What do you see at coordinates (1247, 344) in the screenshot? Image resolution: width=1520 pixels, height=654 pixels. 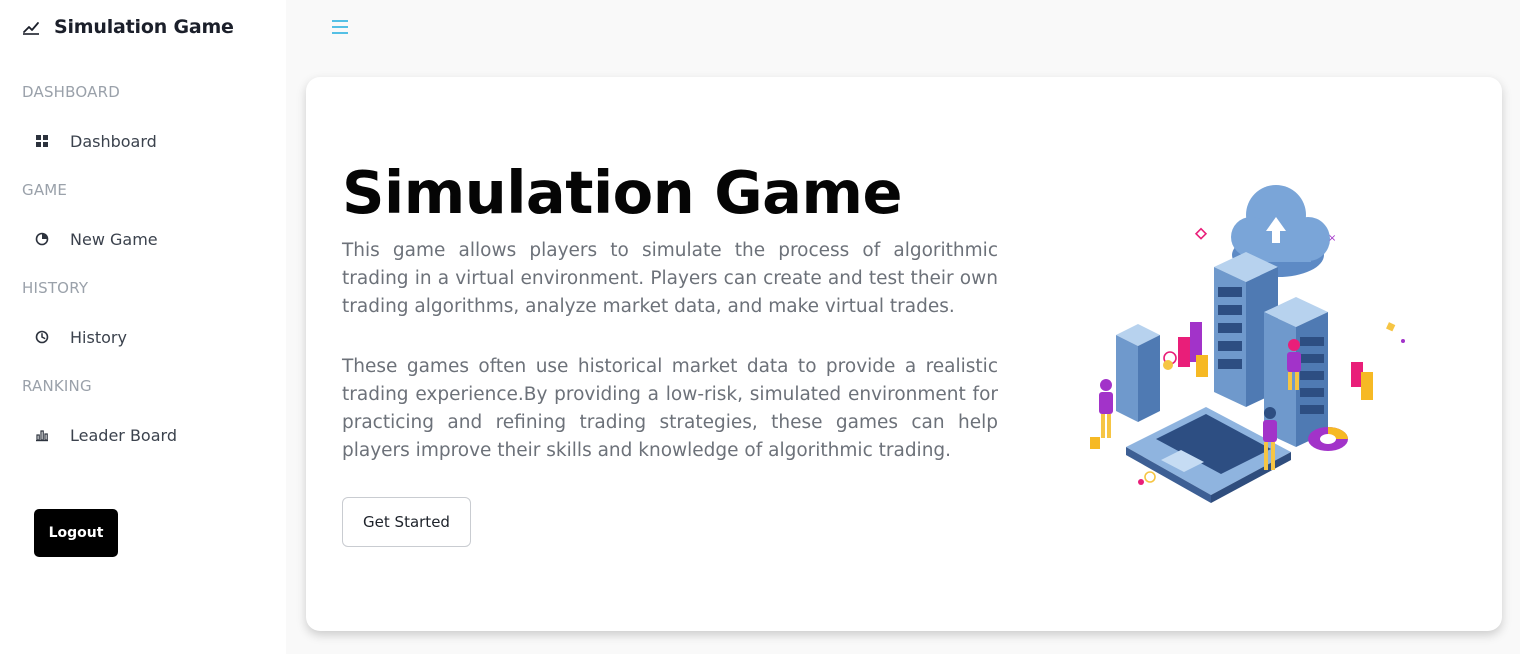 I see `isometric-server-illustration: ×` at bounding box center [1247, 344].